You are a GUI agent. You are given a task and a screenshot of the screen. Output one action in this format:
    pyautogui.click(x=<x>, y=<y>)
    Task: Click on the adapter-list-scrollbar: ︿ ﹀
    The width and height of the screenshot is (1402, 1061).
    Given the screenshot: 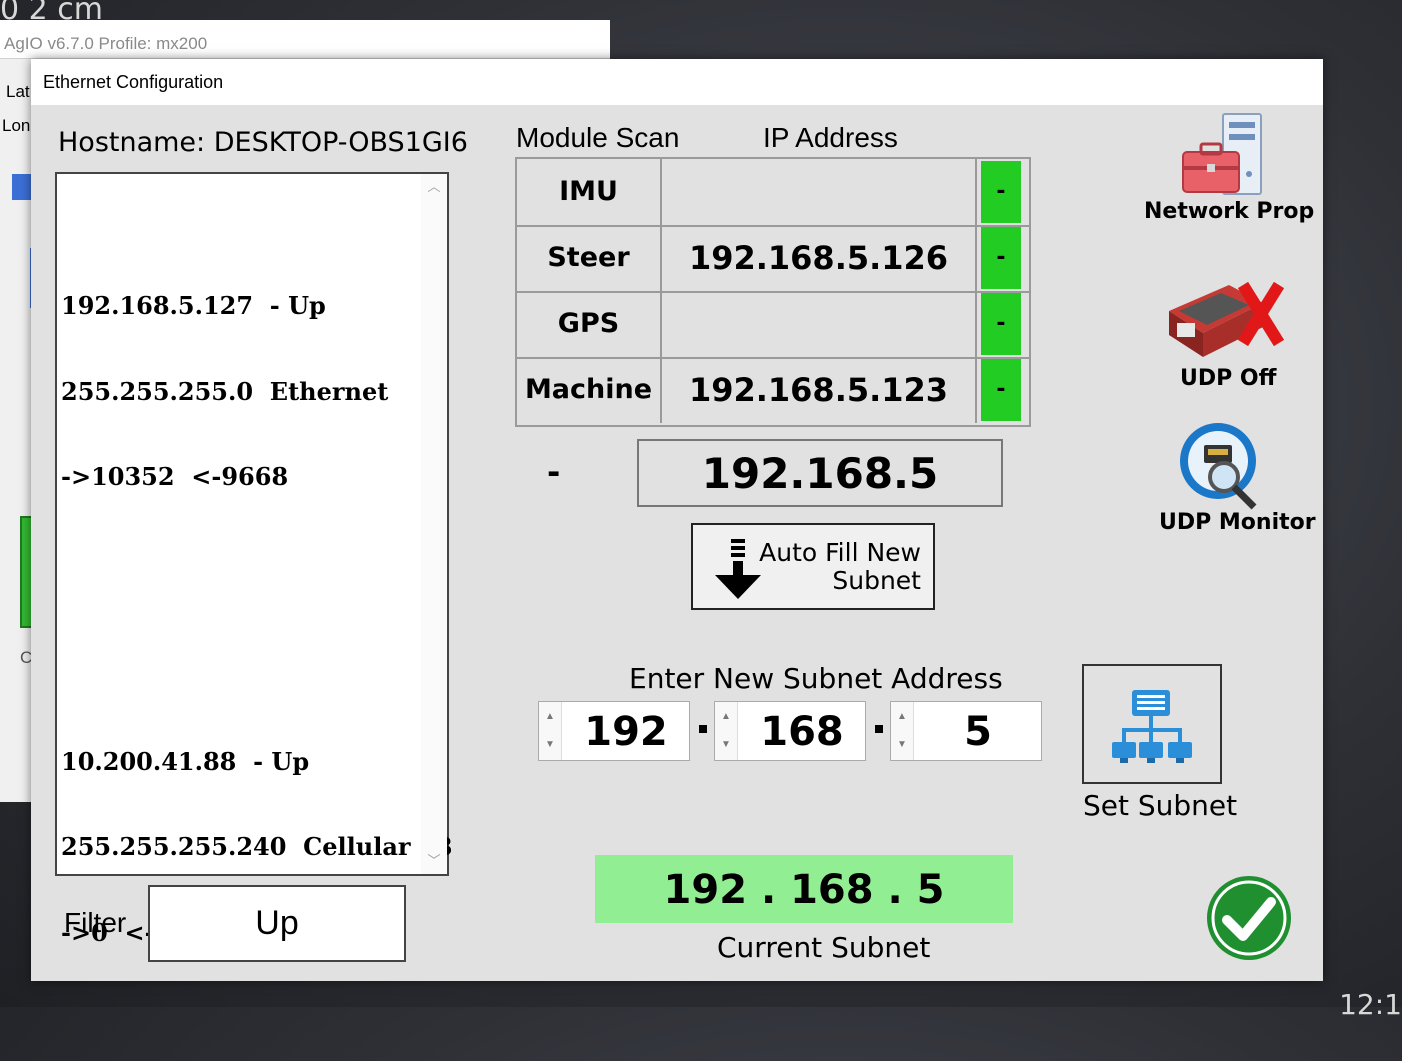 What is the action you would take?
    pyautogui.click(x=434, y=524)
    